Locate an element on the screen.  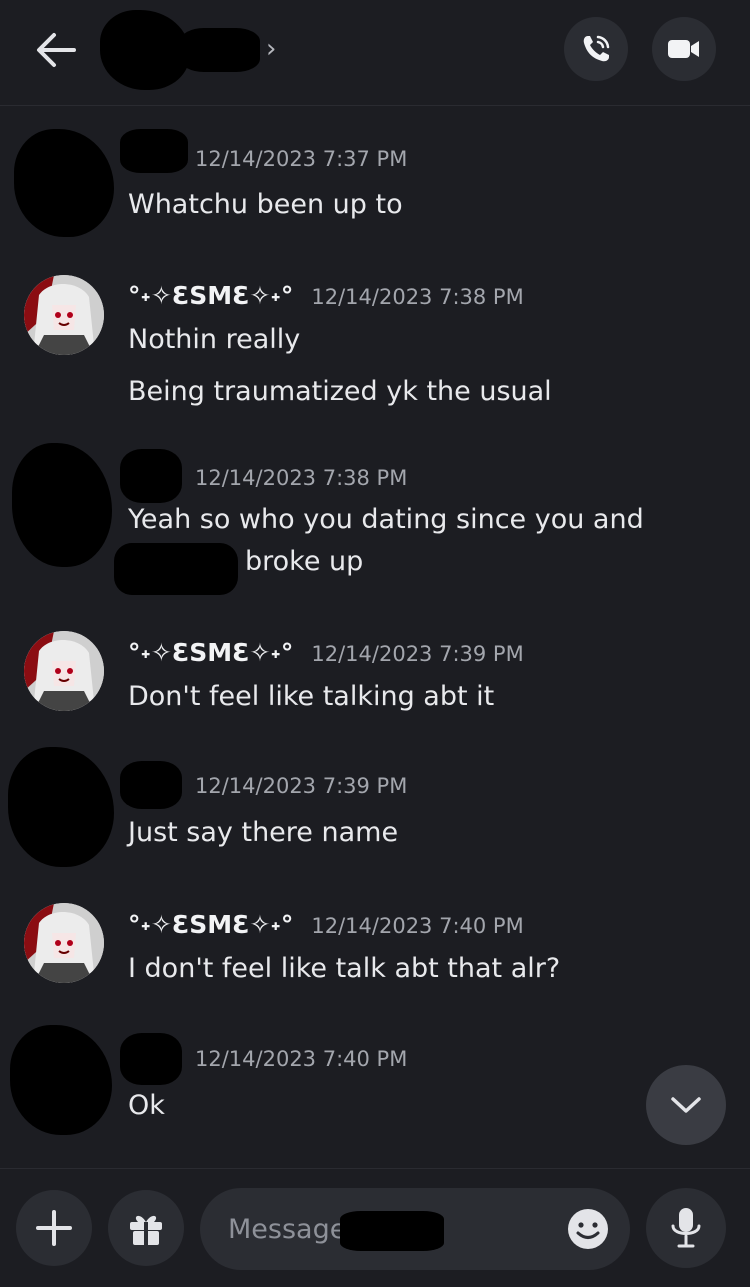
back-button is located at coordinates (56, 50).